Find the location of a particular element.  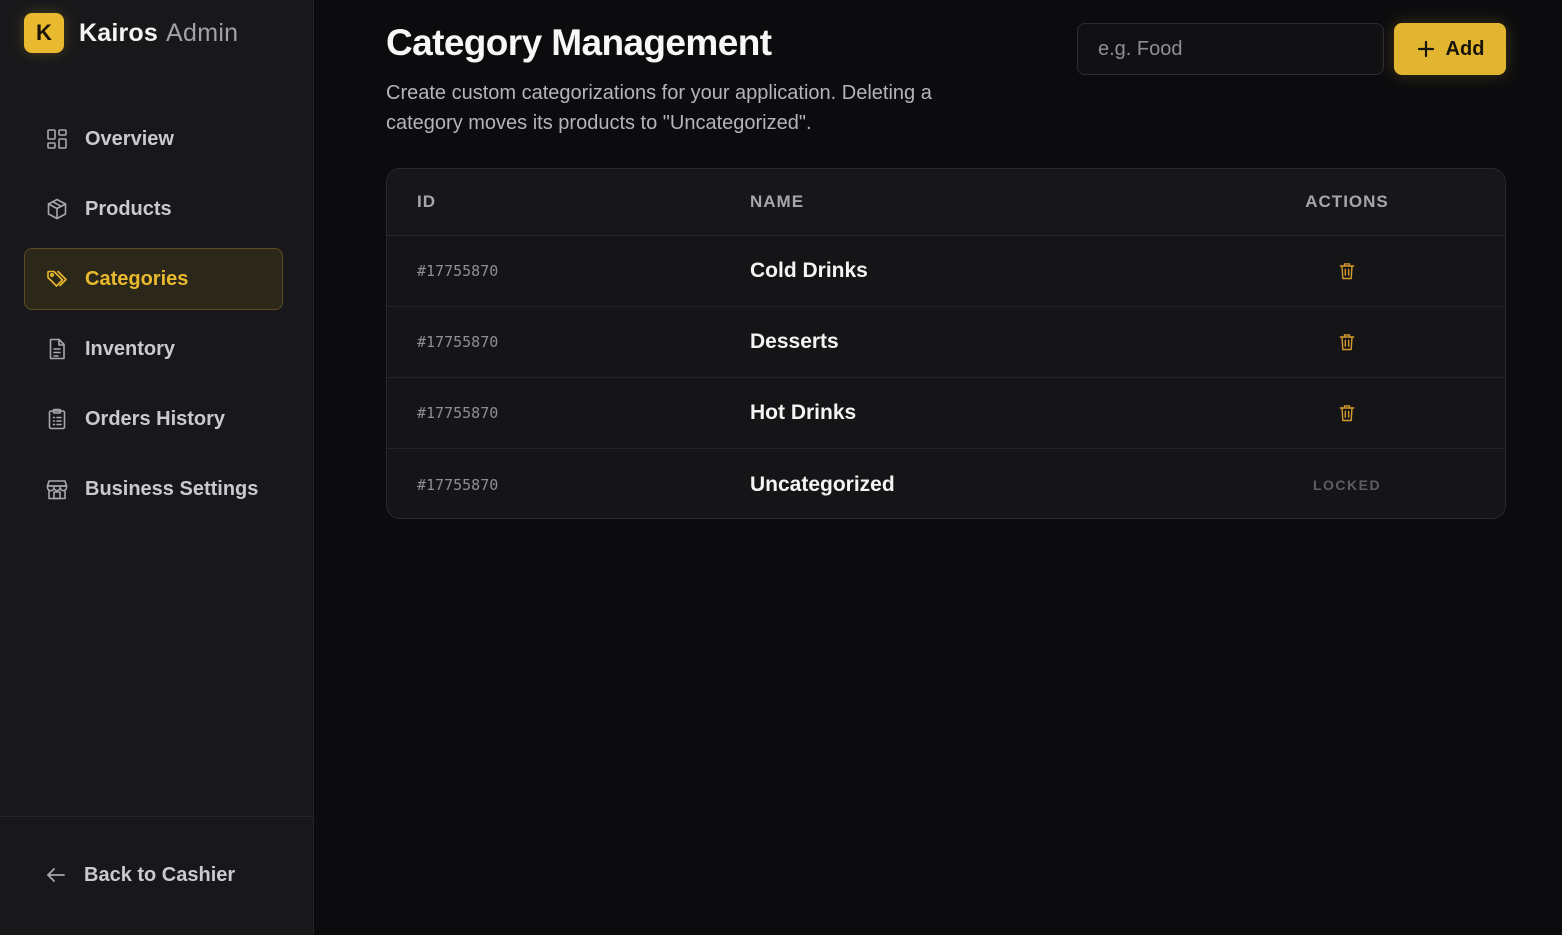

grid-icon is located at coordinates (57, 139).